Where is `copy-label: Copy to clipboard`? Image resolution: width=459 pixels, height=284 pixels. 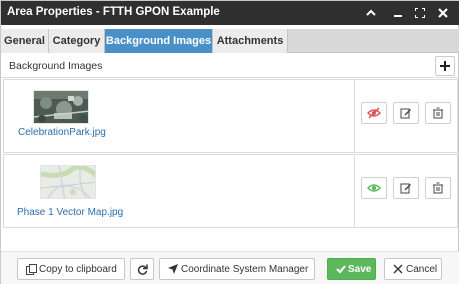
copy-label: Copy to clipboard is located at coordinates (78, 269).